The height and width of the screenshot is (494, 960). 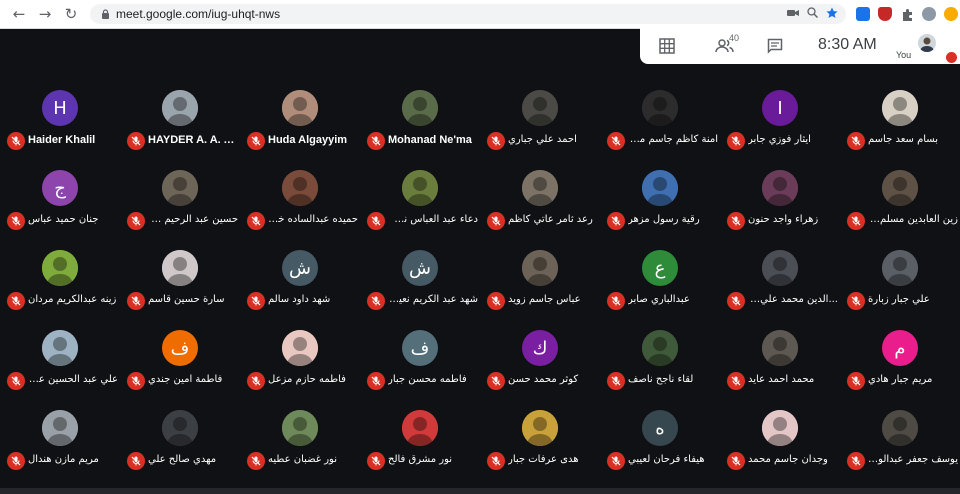 I want to click on participant-tile: ش شهد داود سالم, so click(x=300, y=290).